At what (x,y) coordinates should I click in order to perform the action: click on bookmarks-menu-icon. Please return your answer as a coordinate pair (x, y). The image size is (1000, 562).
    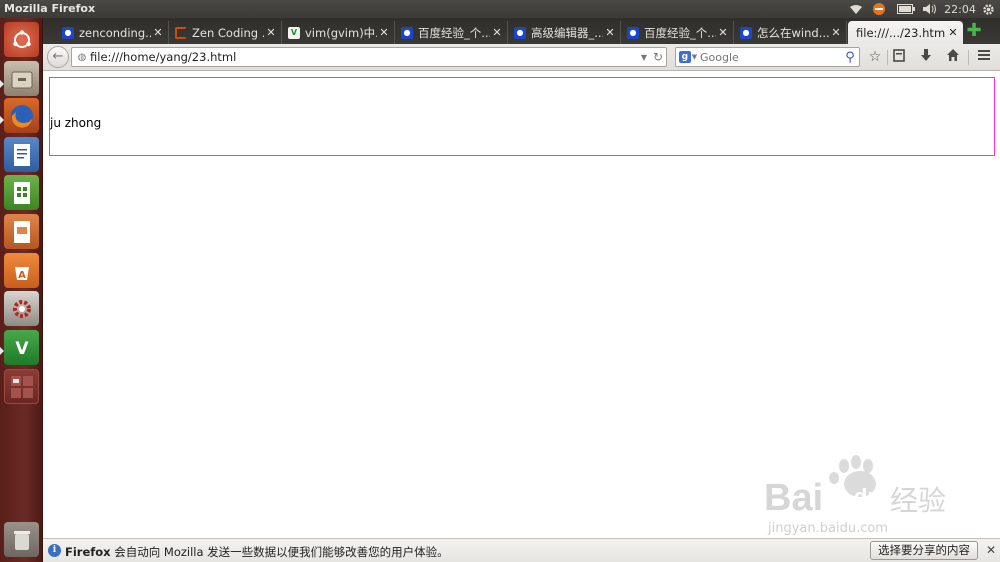
    Looking at the image, I should click on (899, 57).